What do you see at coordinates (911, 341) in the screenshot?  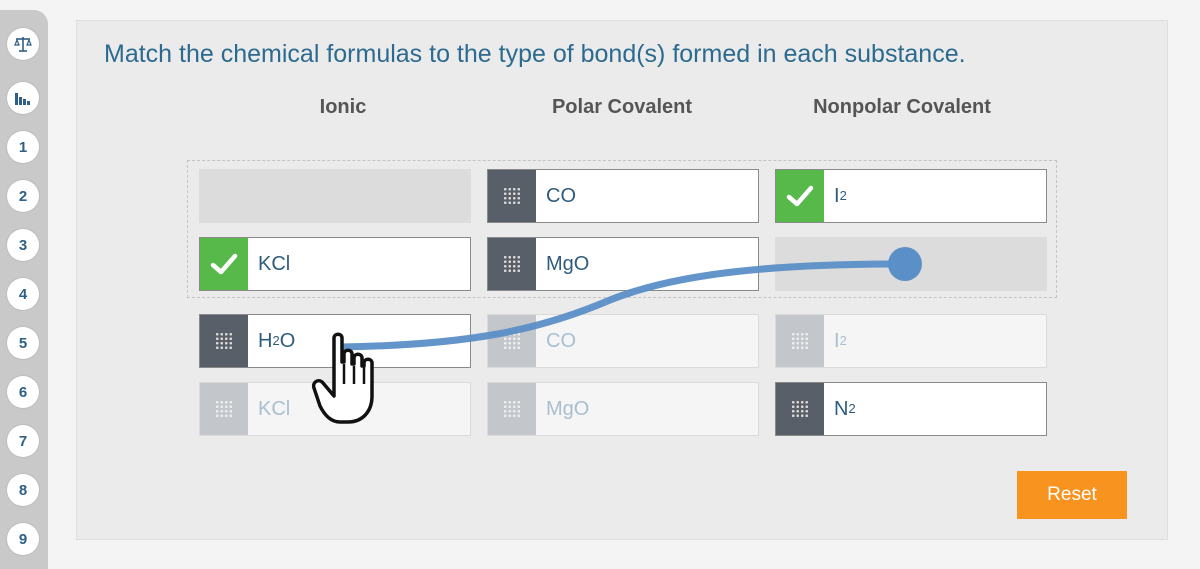 I see `bank-tile-i2: I2` at bounding box center [911, 341].